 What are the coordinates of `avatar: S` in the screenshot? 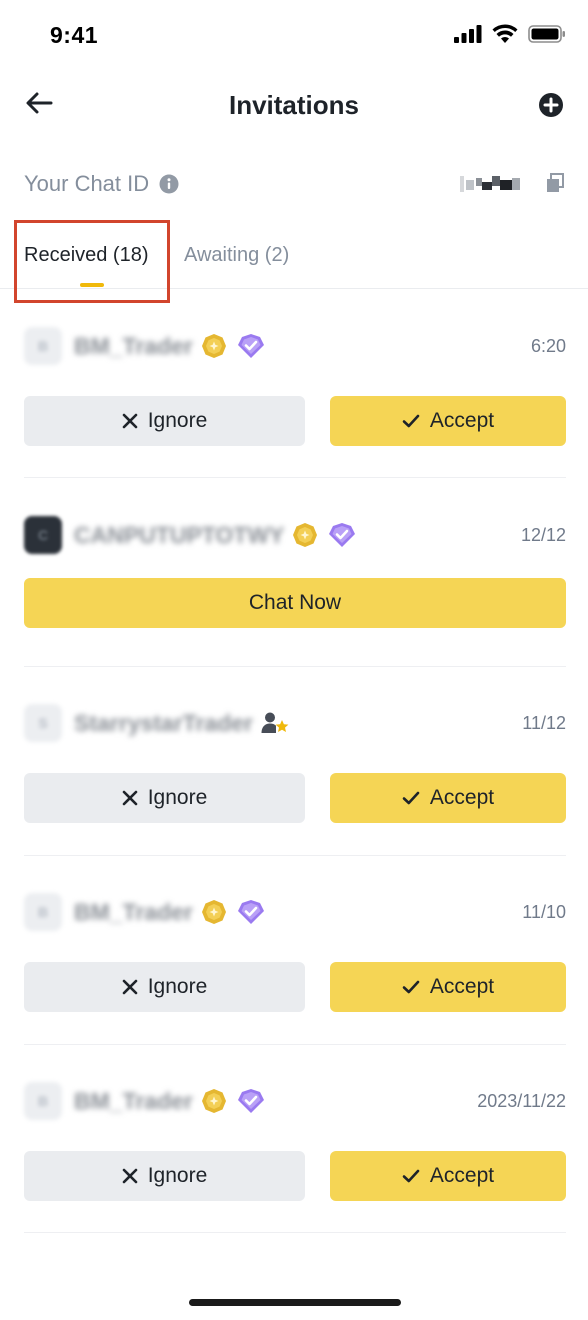 It's located at (43, 723).